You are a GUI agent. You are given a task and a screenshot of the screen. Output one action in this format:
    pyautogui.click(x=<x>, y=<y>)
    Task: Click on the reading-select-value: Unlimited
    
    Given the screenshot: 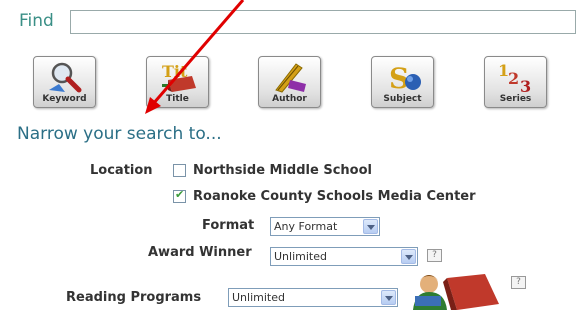 What is the action you would take?
    pyautogui.click(x=258, y=297)
    